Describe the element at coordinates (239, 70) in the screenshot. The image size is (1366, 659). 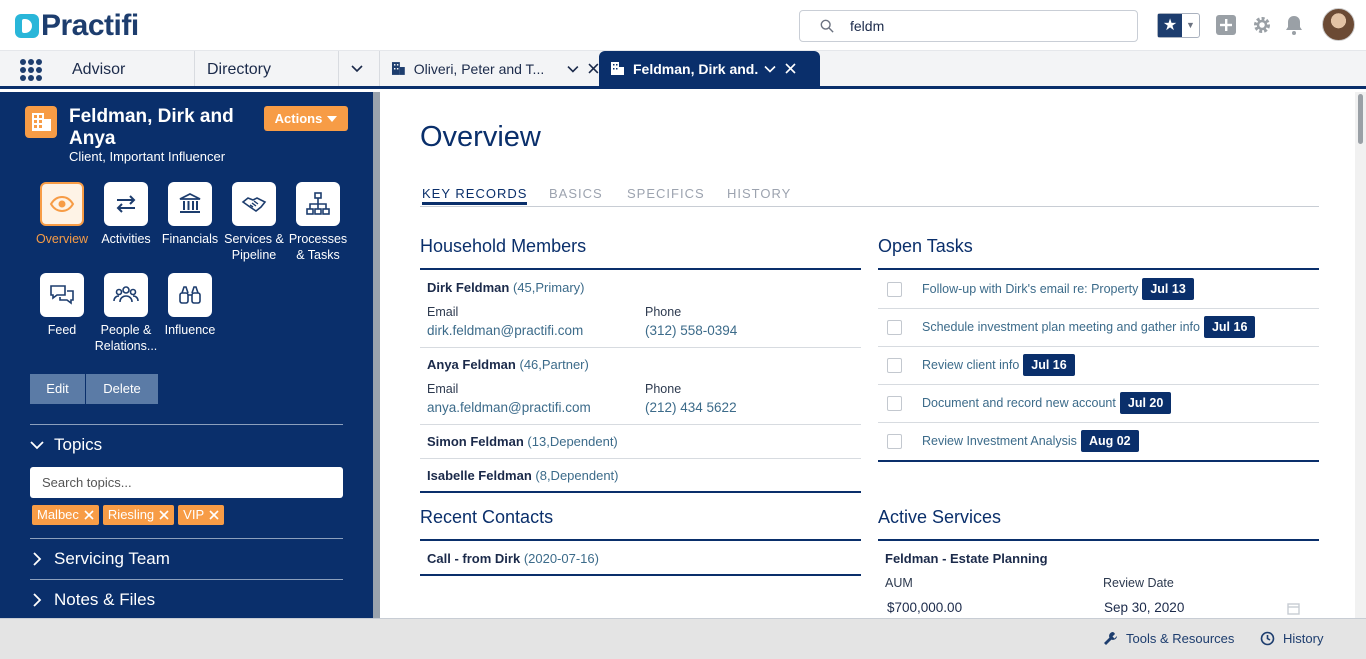
I see `nav-item-directory: Directory` at that location.